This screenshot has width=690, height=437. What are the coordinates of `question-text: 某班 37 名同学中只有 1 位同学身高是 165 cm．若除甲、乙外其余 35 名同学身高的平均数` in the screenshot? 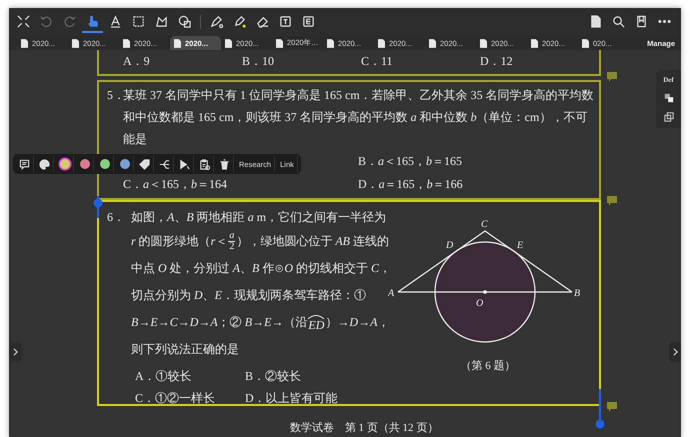 It's located at (358, 95).